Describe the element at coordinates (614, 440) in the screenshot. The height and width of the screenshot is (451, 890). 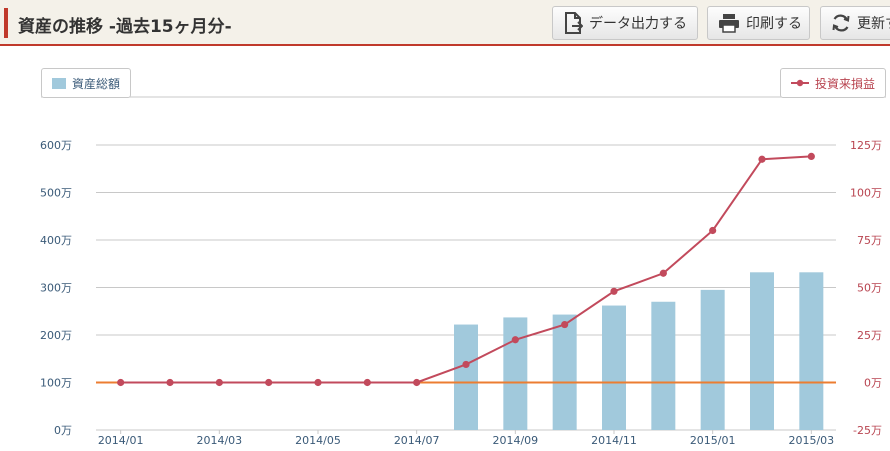
I see `x-tick-label: 2014/11` at that location.